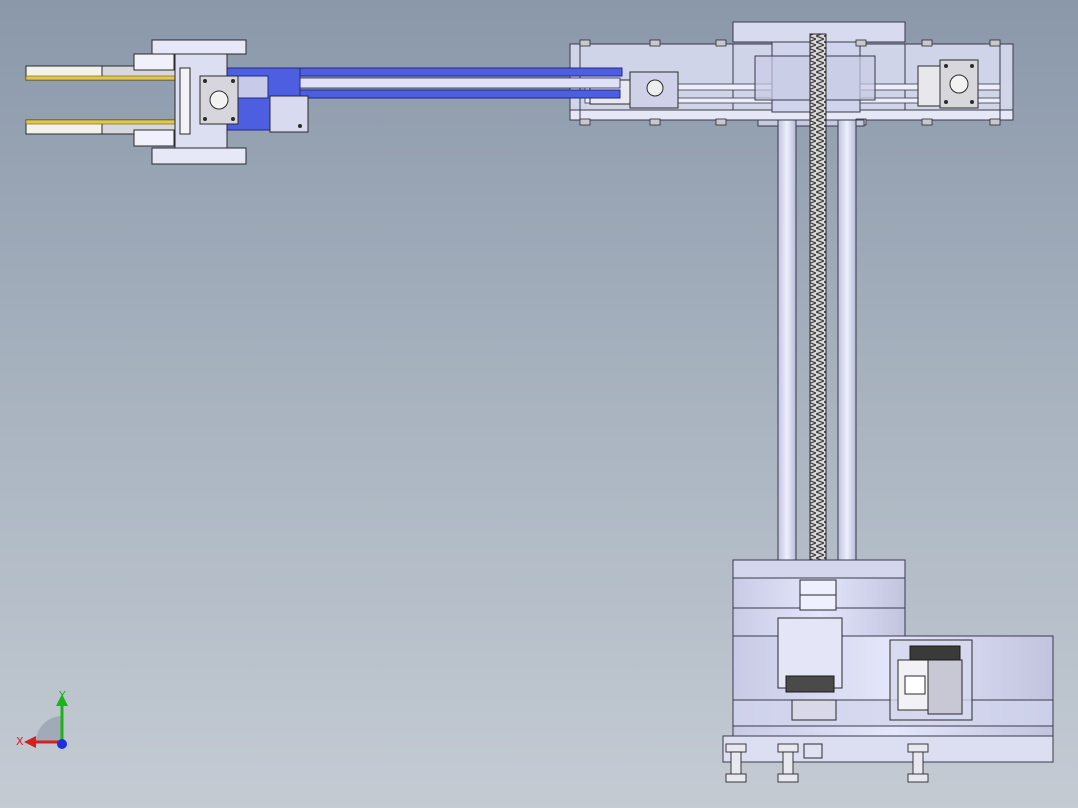 This screenshot has height=808, width=1078. What do you see at coordinates (42, 719) in the screenshot?
I see `view-orientation-triad: Y X` at bounding box center [42, 719].